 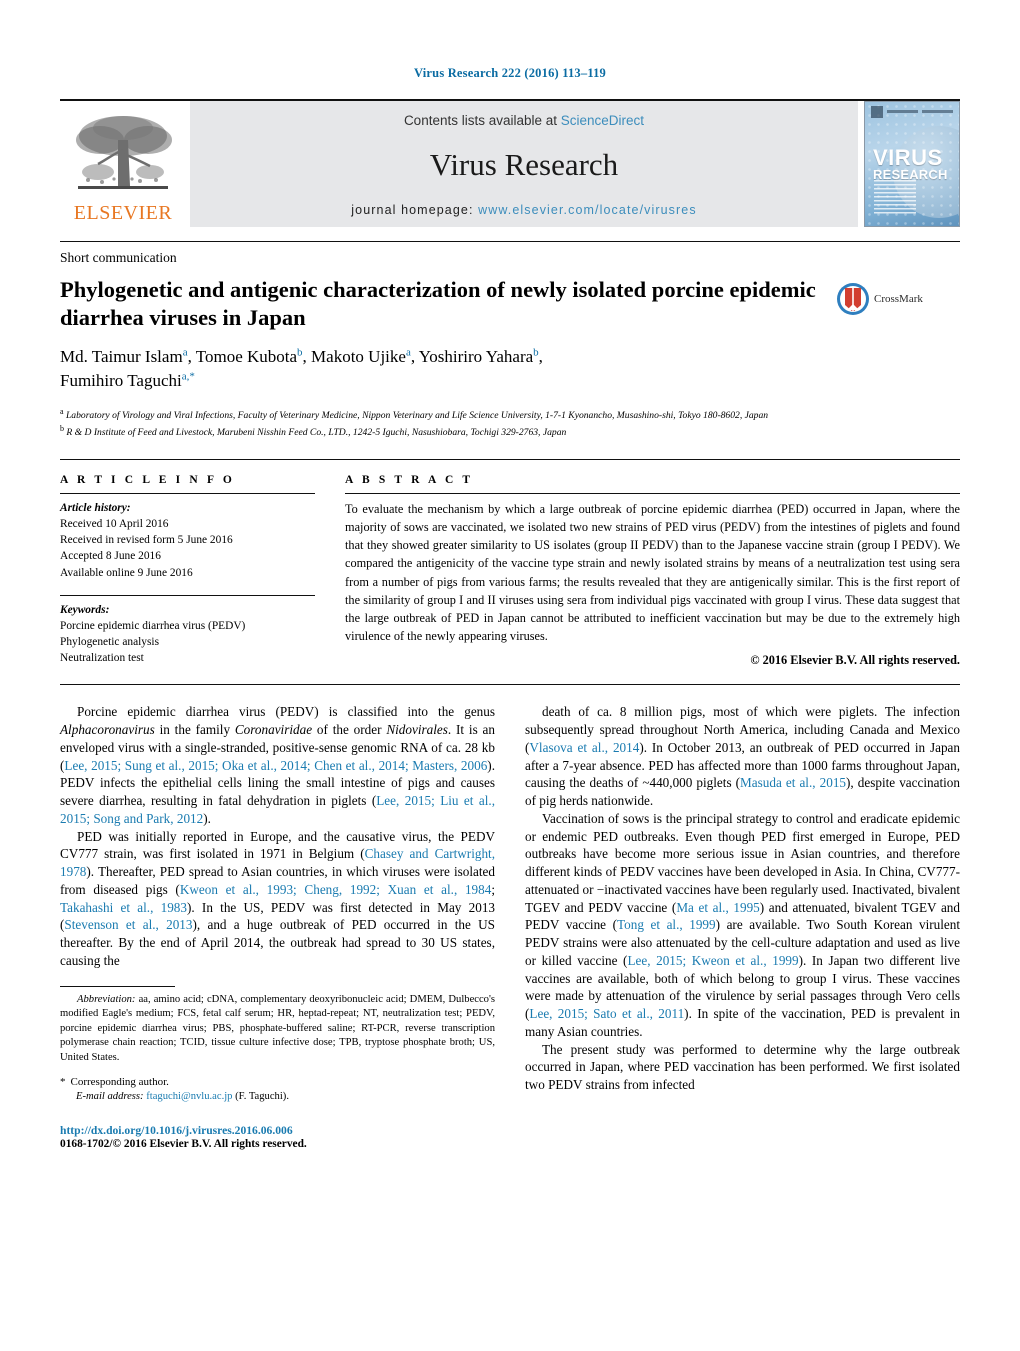 What do you see at coordinates (207, 818) in the screenshot?
I see `body-text-run: ).` at bounding box center [207, 818].